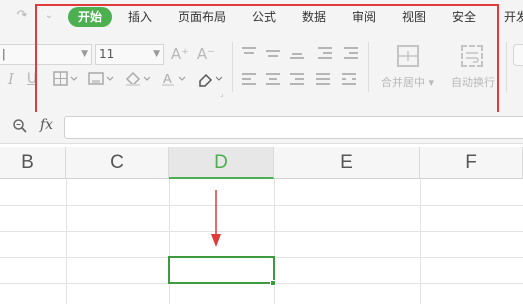 This screenshot has height=304, width=523. I want to click on redo-icon: ↷, so click(22, 16).